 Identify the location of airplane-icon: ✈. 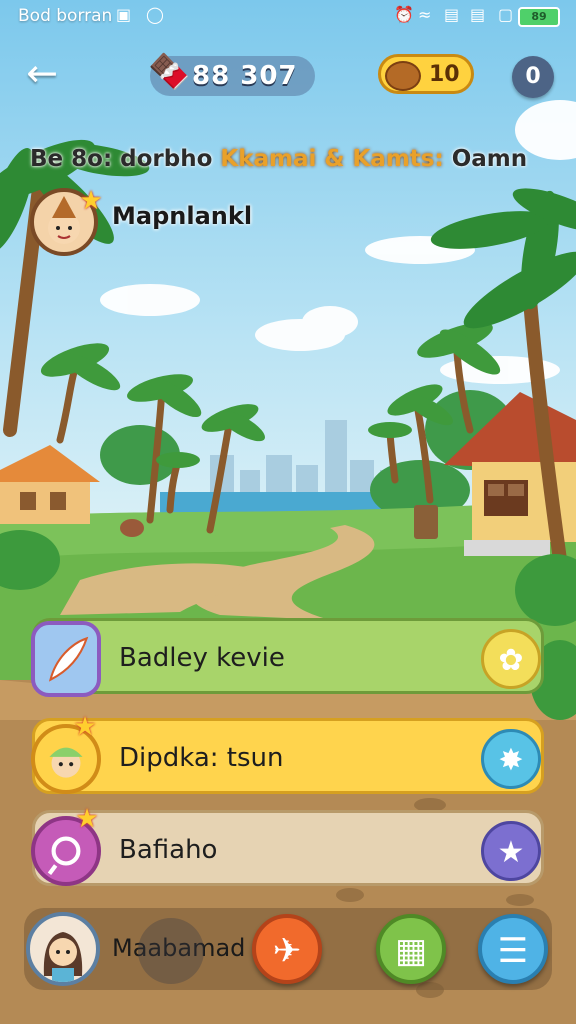
(287, 951).